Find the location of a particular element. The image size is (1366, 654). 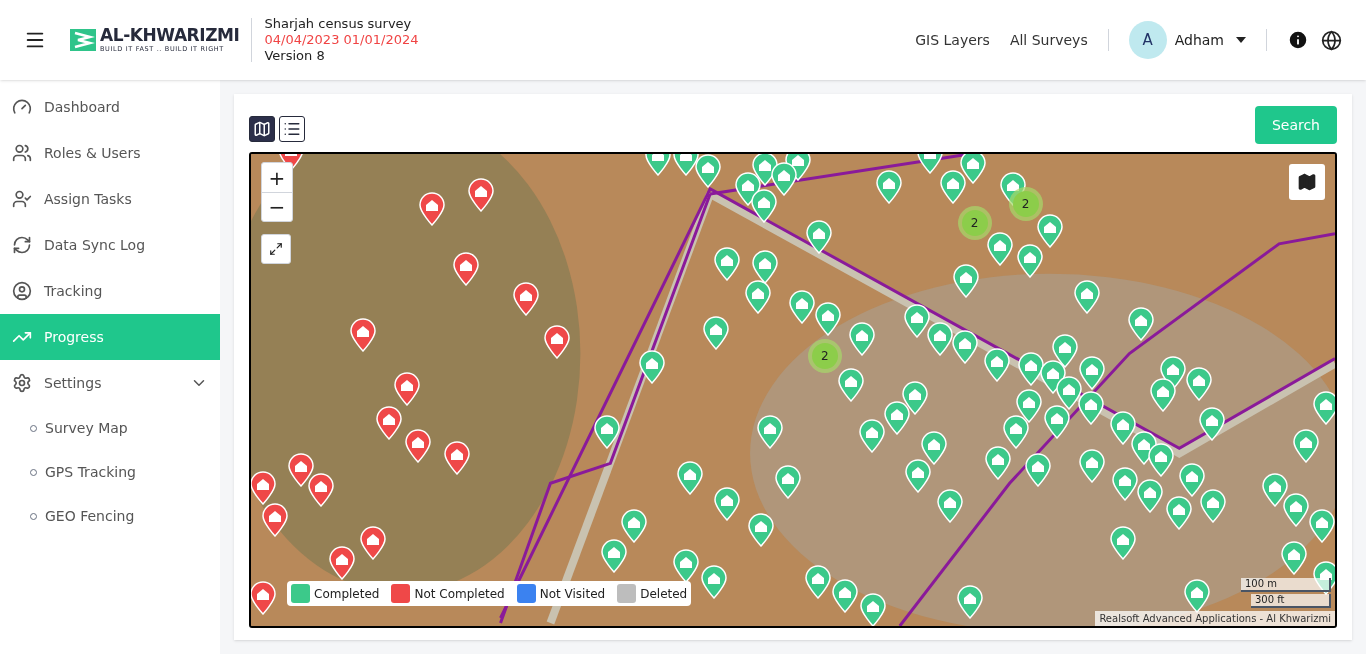

map-view-button is located at coordinates (262, 129).